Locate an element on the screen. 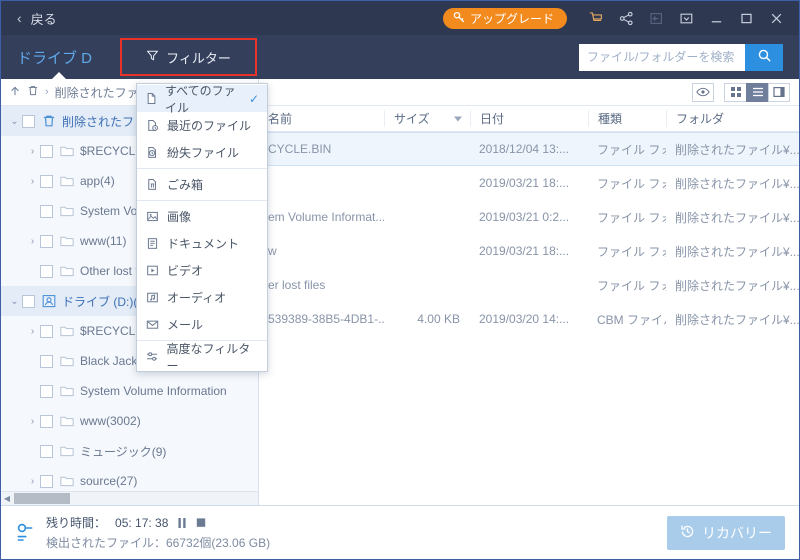 The image size is (800, 560). scrollbar-thumb is located at coordinates (42, 498).